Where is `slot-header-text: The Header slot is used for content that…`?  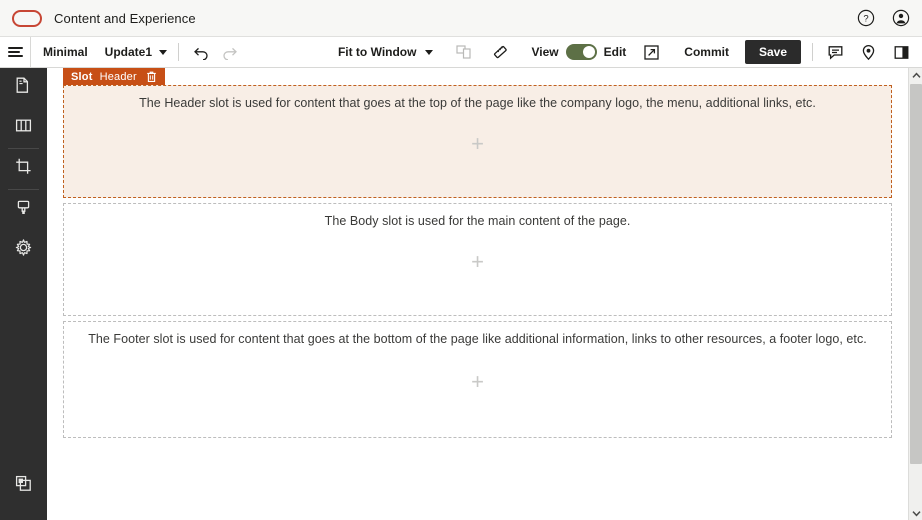
slot-header-text: The Header slot is used for content that… is located at coordinates (477, 103).